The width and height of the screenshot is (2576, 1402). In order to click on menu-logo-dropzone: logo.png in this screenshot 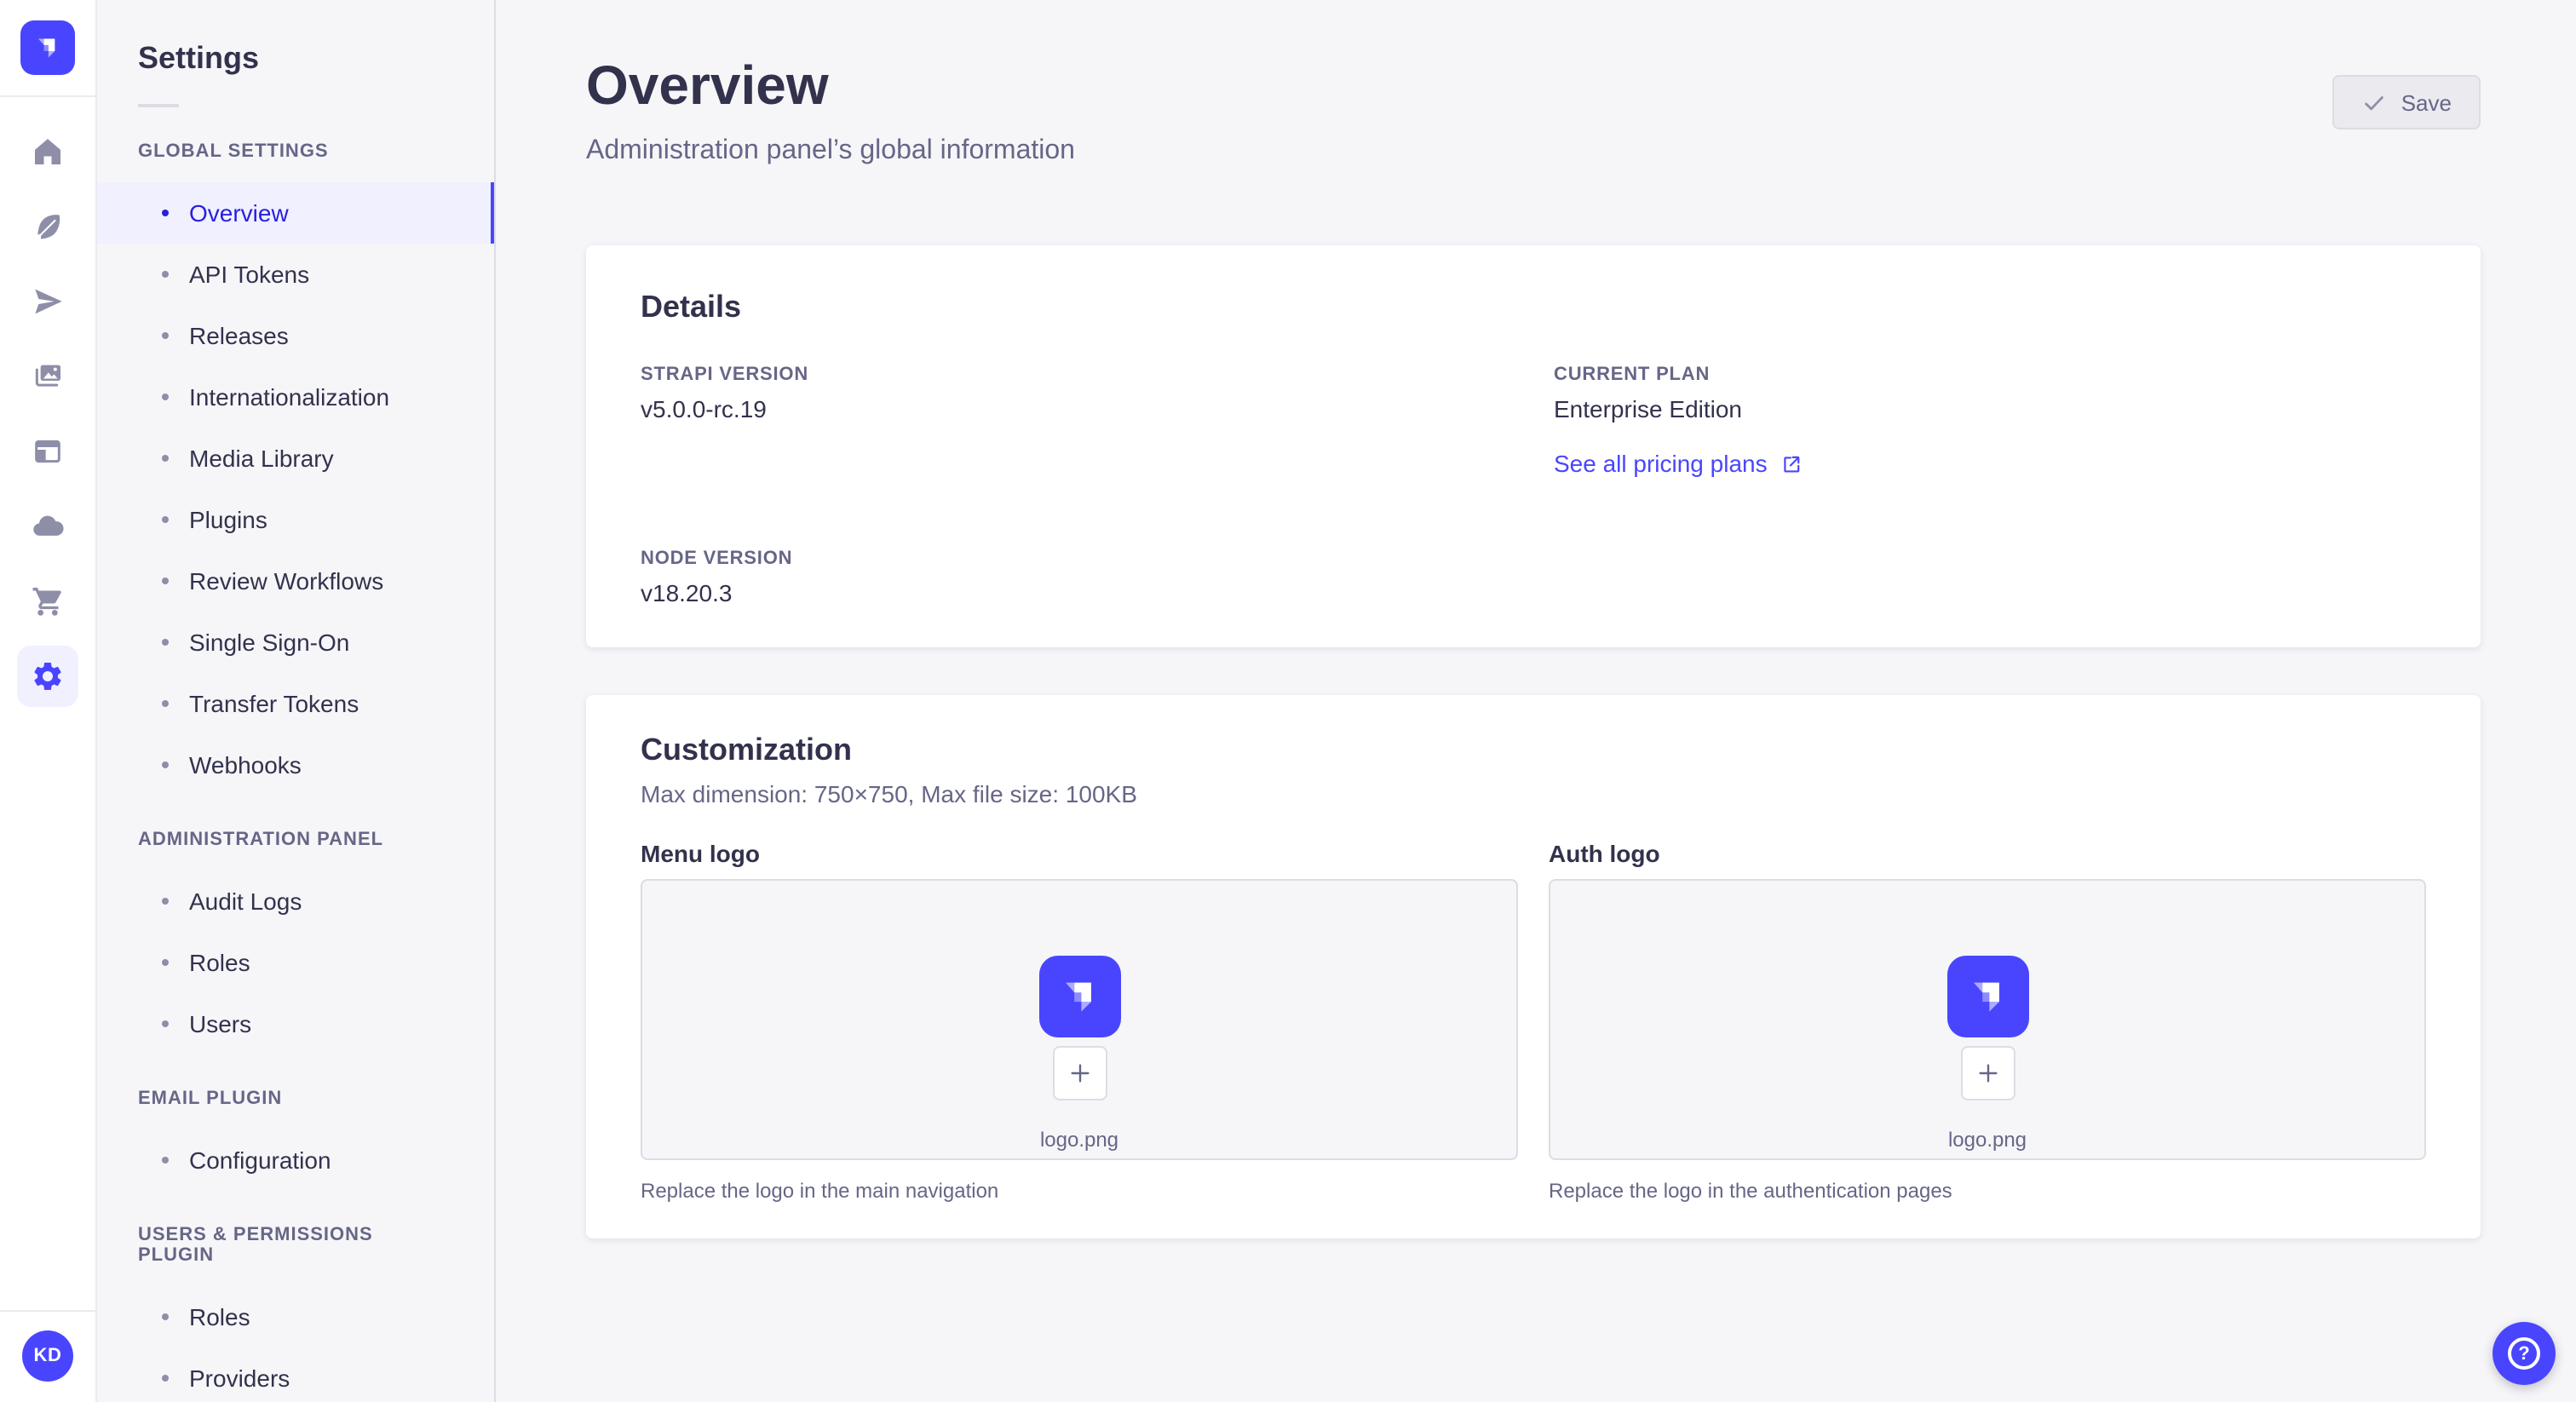, I will do `click(1080, 1020)`.